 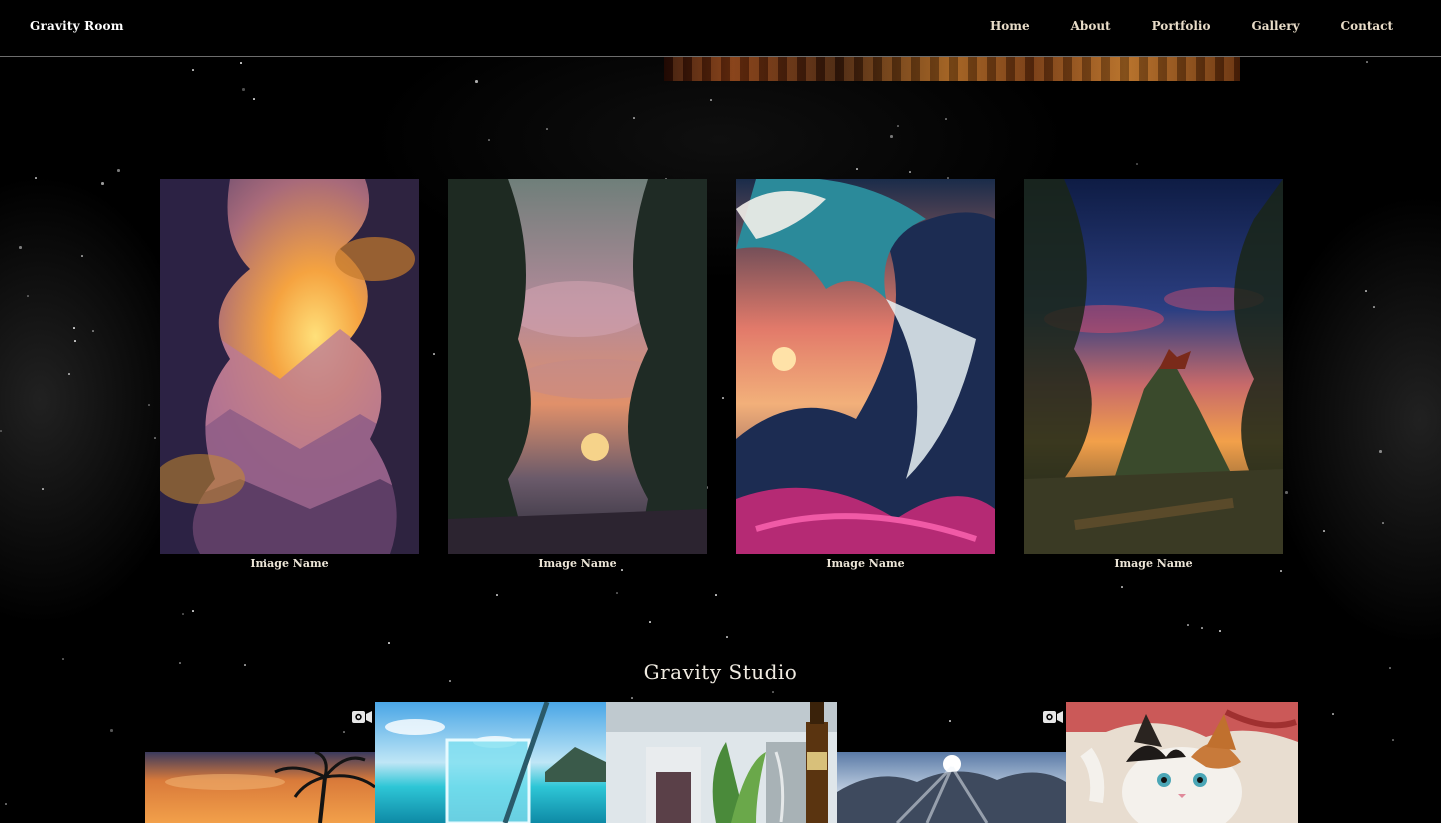 I want to click on site-brand: Gravity Room, so click(x=77, y=26).